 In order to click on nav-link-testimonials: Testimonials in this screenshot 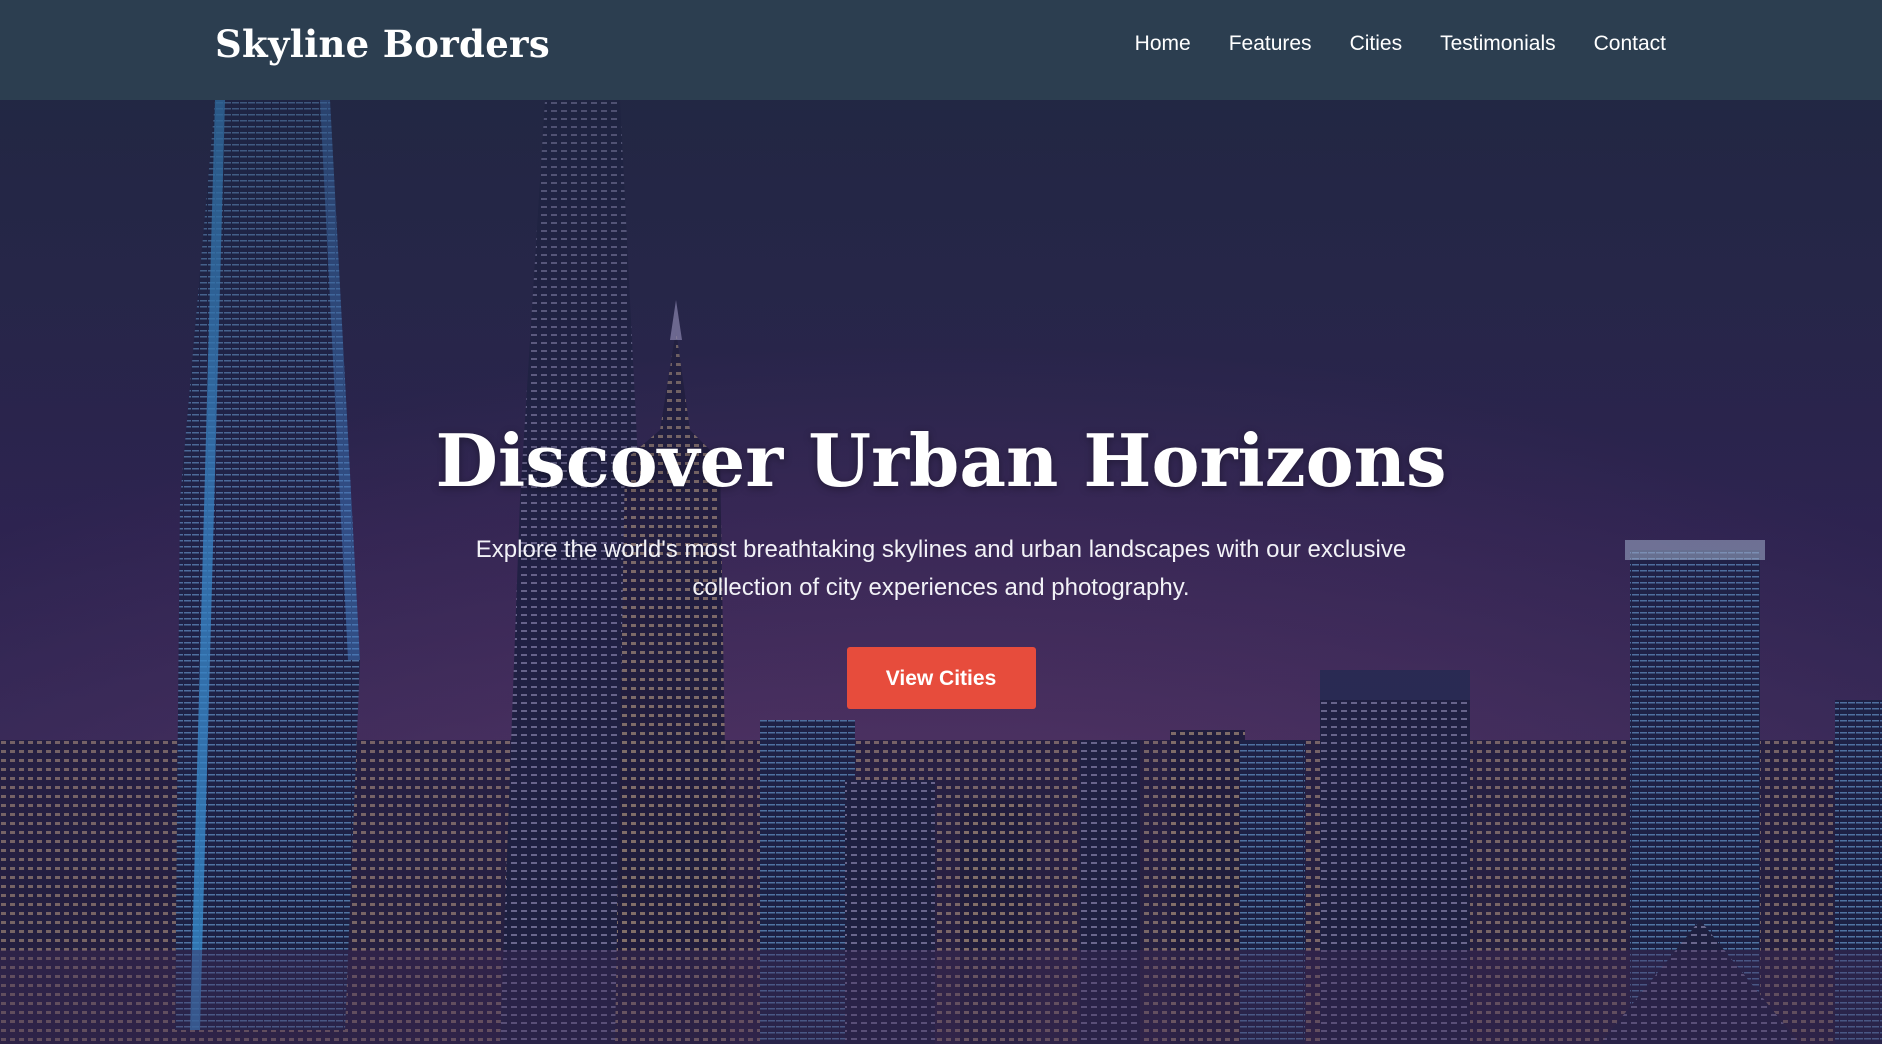, I will do `click(1498, 44)`.